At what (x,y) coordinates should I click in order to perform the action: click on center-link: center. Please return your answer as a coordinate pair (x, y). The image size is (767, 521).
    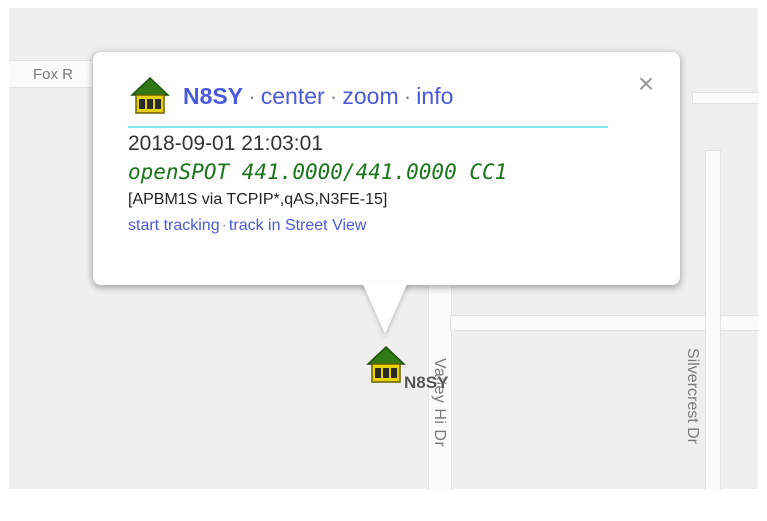
    Looking at the image, I should click on (293, 96).